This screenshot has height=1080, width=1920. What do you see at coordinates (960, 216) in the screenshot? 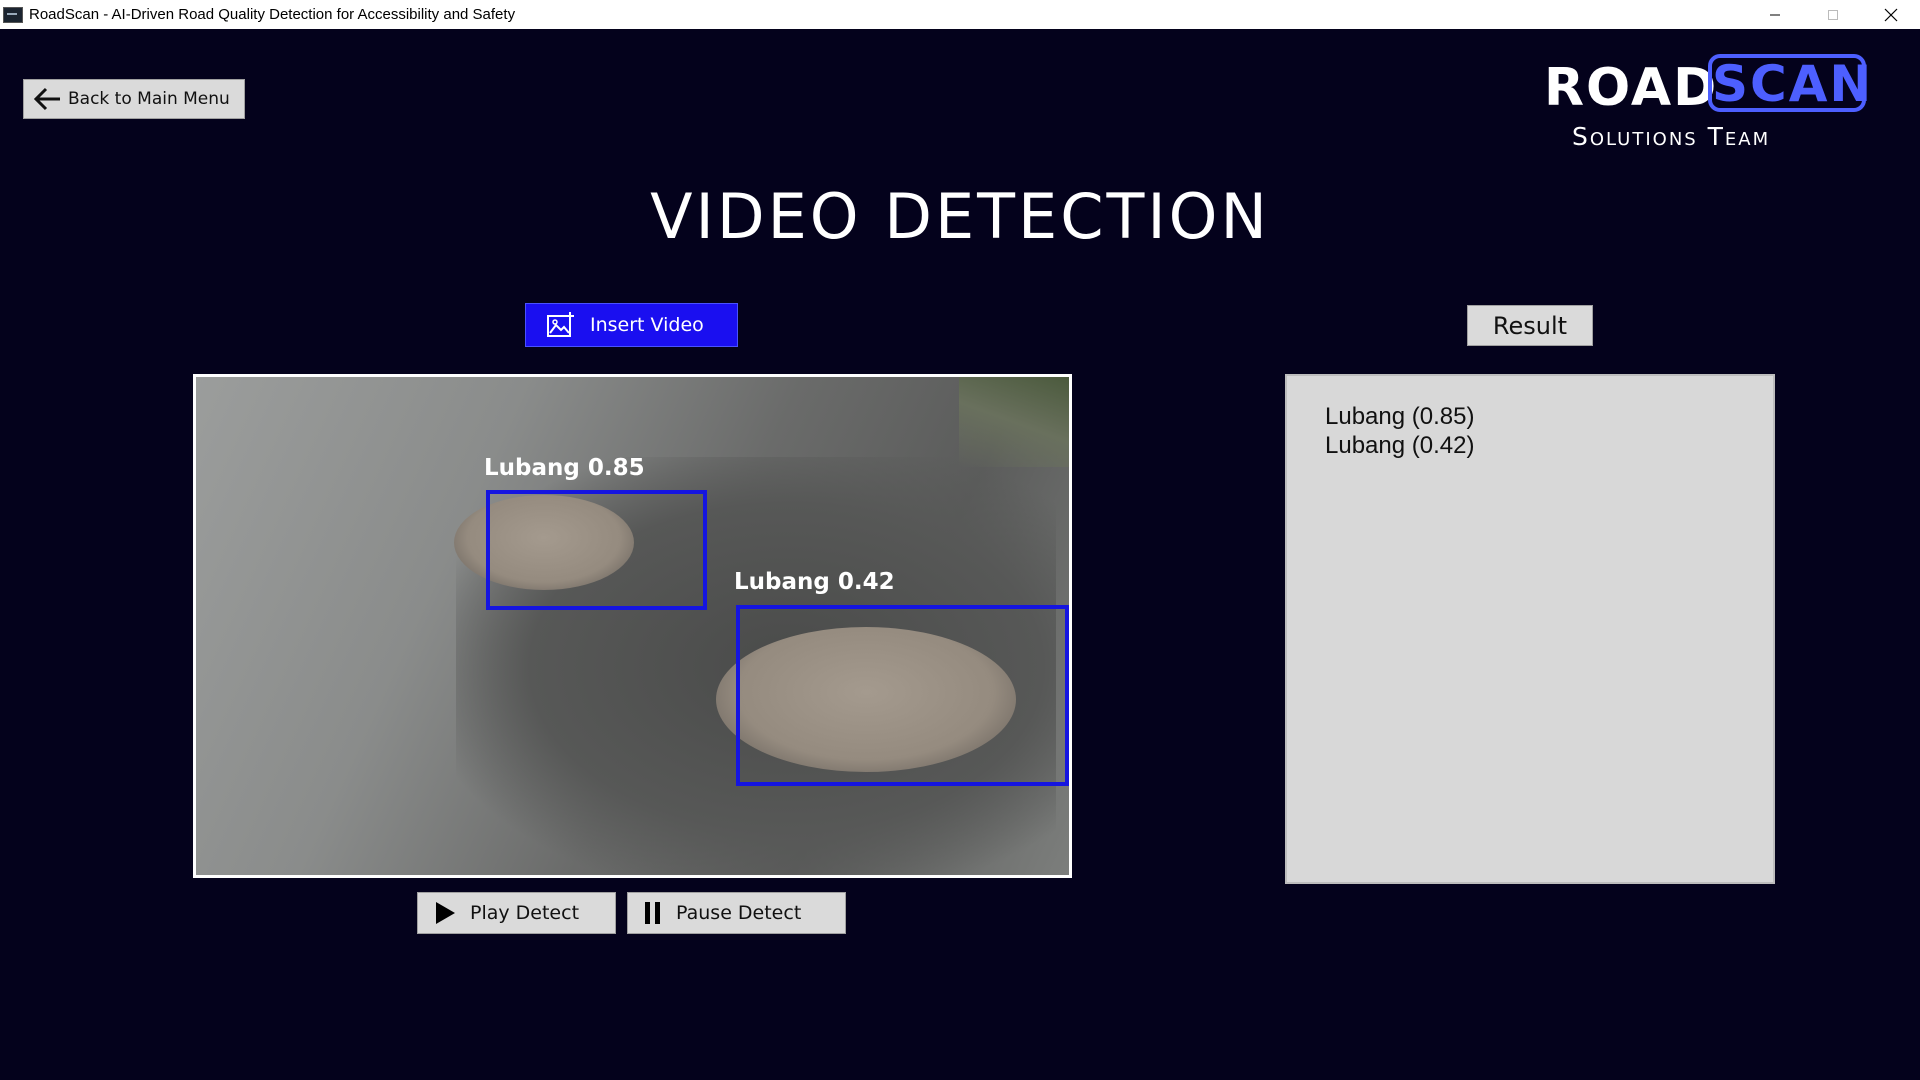
I see `page-title: VIDEO DETECTION` at bounding box center [960, 216].